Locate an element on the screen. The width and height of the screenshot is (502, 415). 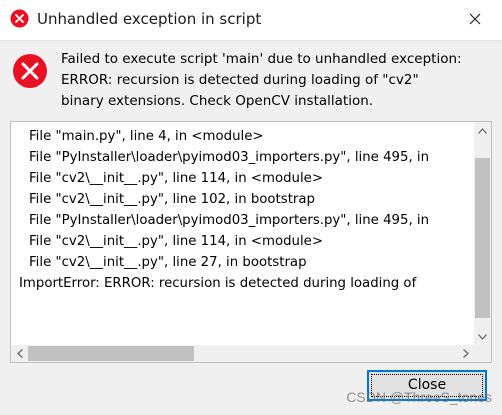
scroll-down-button is located at coordinates (482, 336).